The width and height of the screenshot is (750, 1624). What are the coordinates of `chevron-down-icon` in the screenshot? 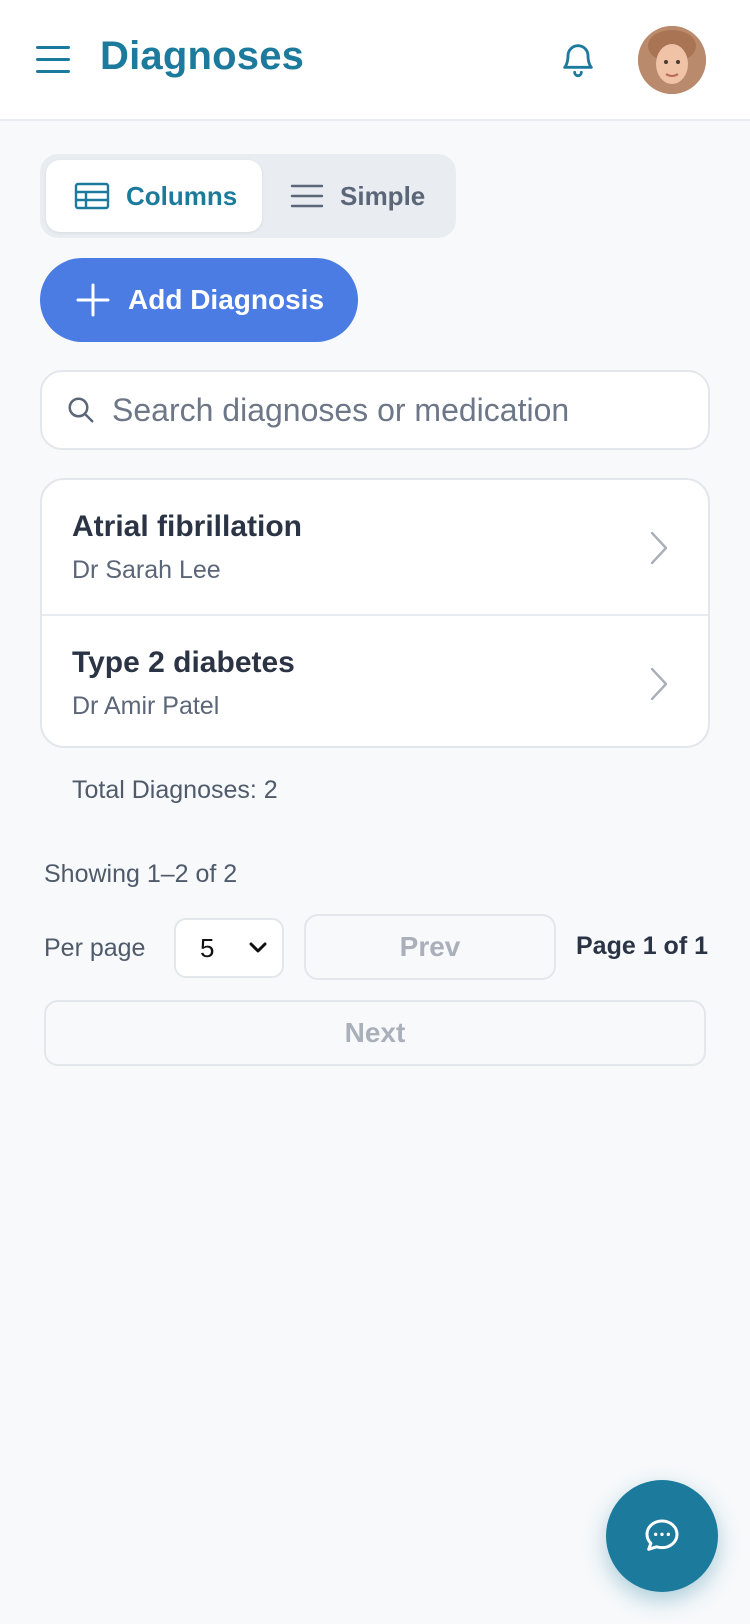 It's located at (258, 947).